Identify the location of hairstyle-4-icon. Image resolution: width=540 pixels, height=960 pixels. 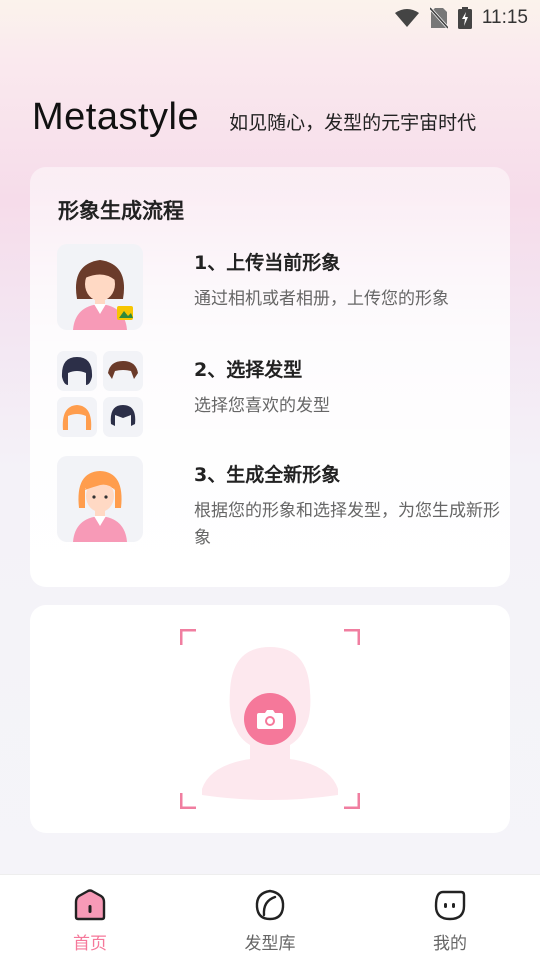
(123, 417).